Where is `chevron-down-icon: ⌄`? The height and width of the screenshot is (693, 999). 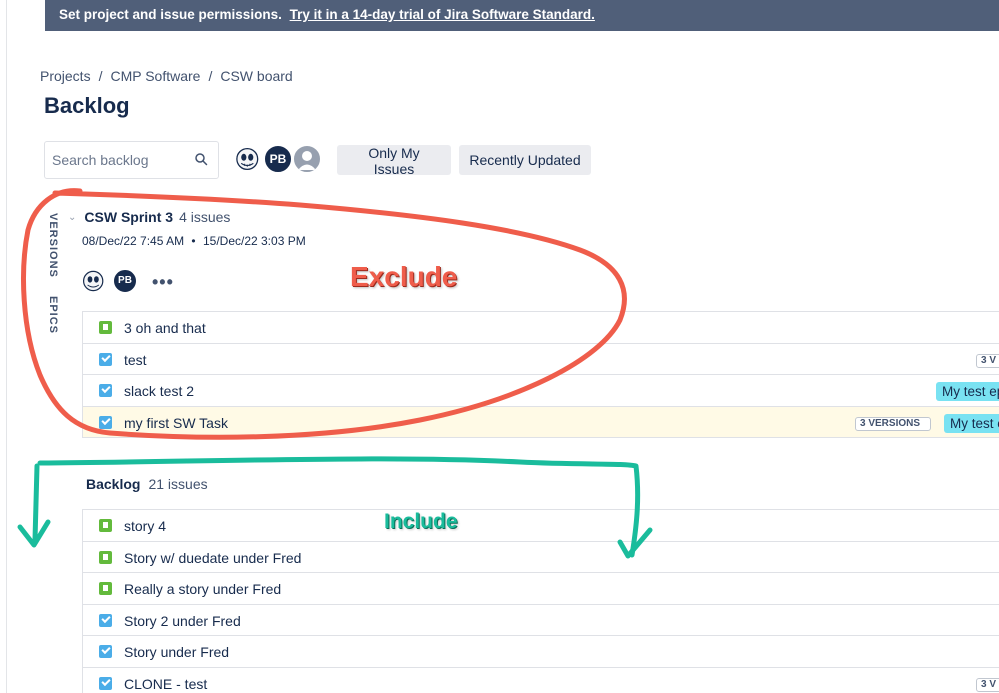
chevron-down-icon: ⌄ is located at coordinates (72, 217).